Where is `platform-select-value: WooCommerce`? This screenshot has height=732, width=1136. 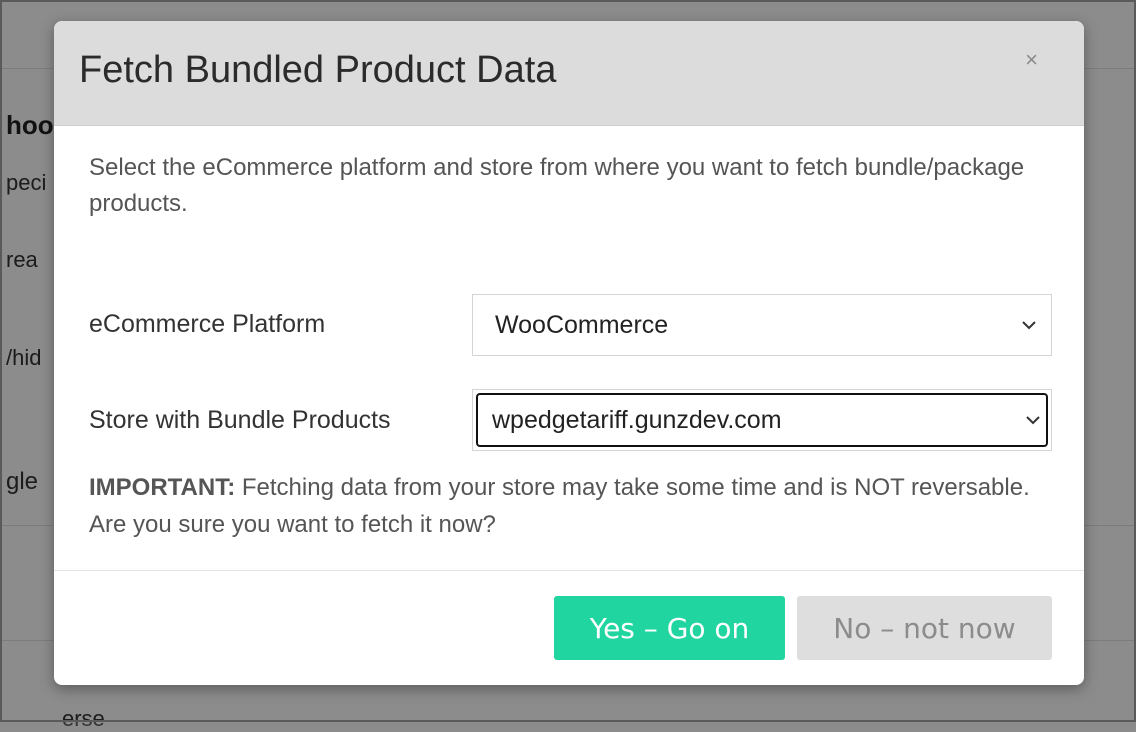
platform-select-value: WooCommerce is located at coordinates (582, 324).